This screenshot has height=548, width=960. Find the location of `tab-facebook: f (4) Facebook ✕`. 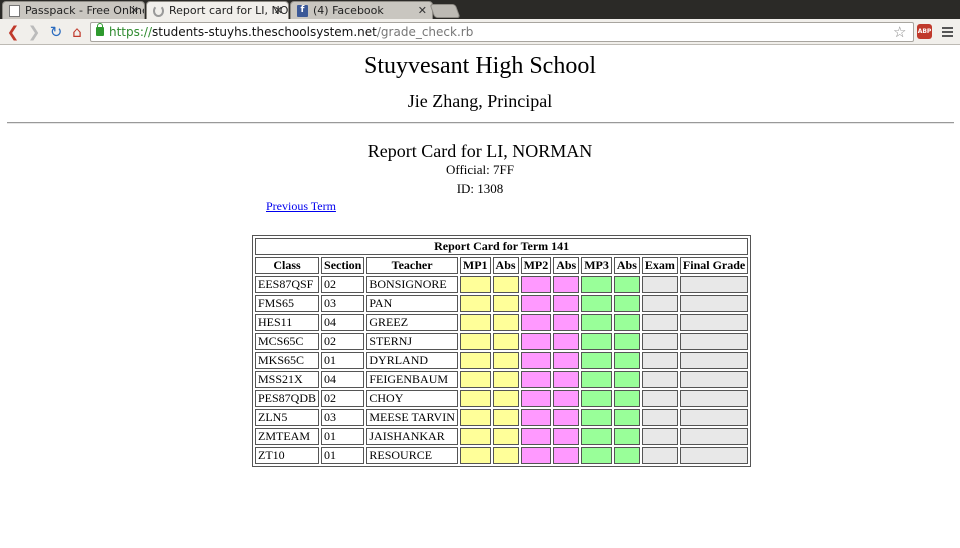

tab-facebook: f (4) Facebook ✕ is located at coordinates (361, 10).